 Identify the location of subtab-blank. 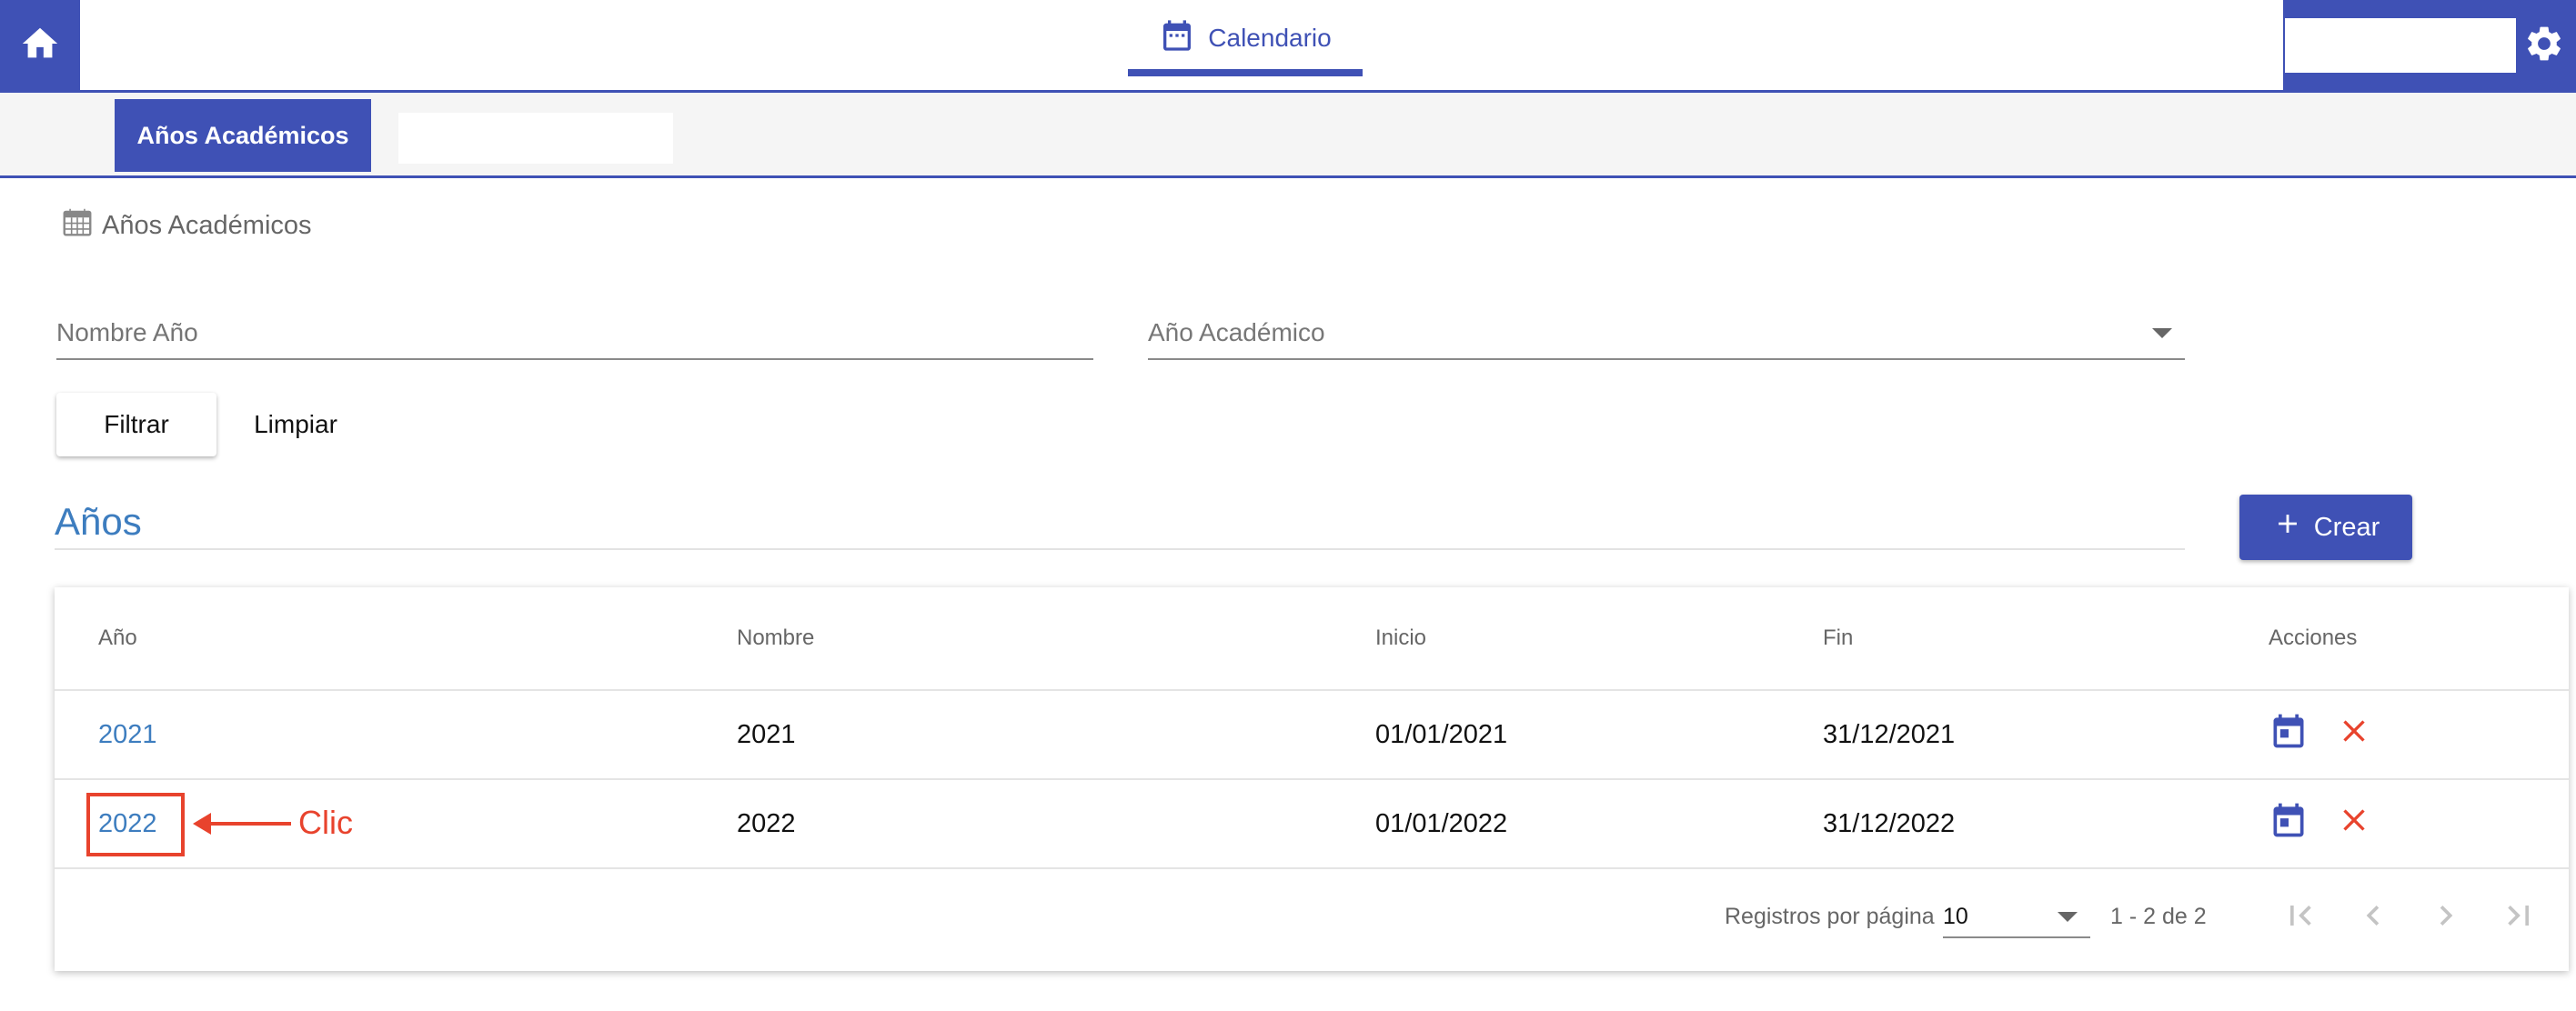
(535, 138).